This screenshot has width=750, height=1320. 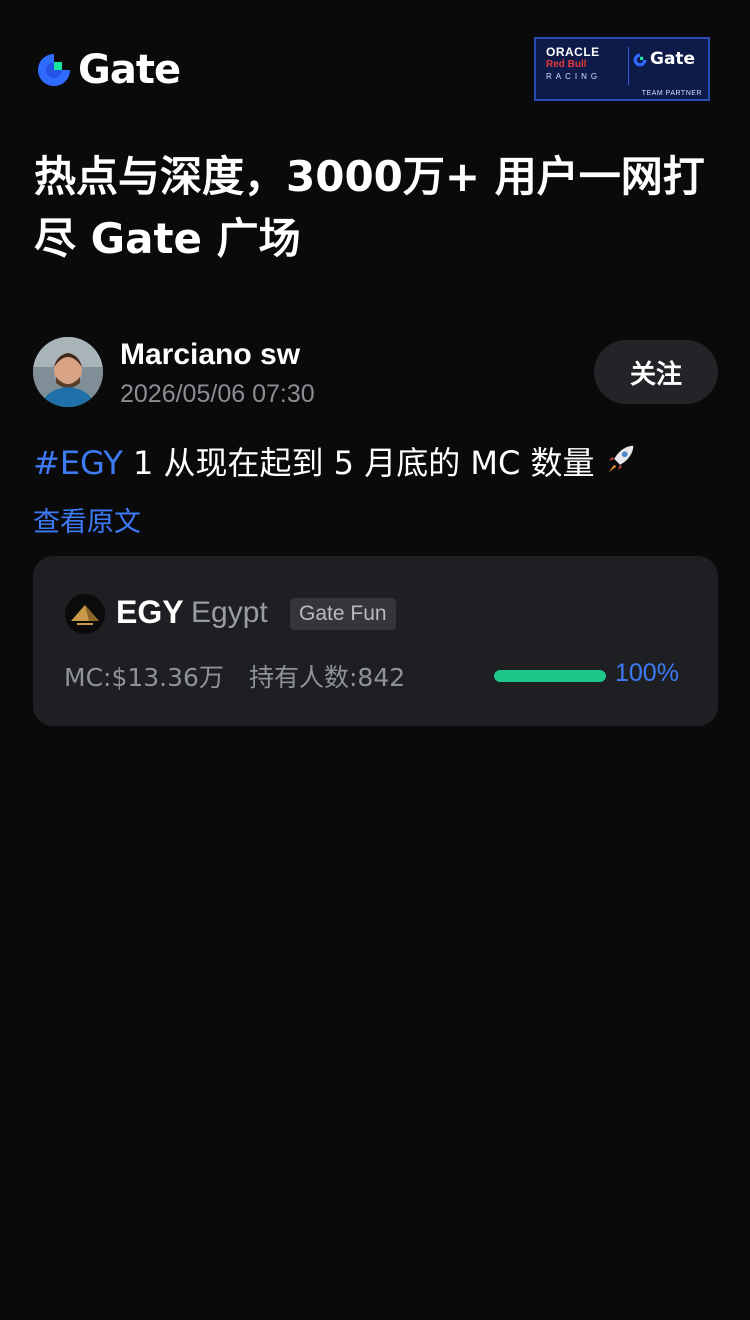 What do you see at coordinates (671, 93) in the screenshot?
I see `team-partner-text: TEAM PARTNER` at bounding box center [671, 93].